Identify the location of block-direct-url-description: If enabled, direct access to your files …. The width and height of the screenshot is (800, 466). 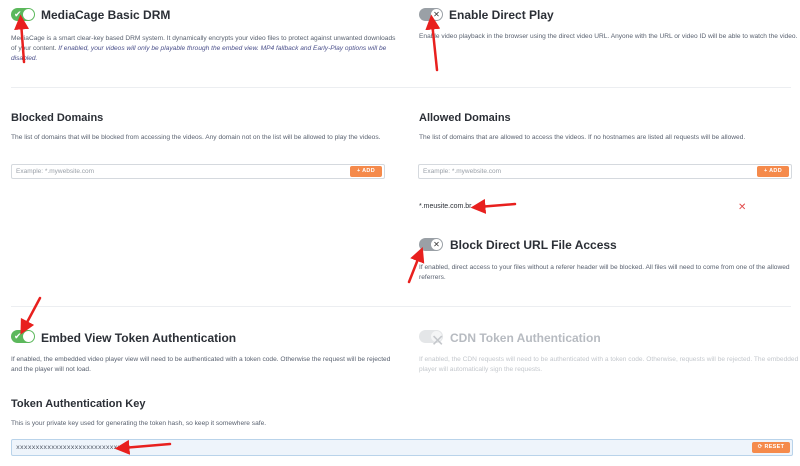
(604, 272).